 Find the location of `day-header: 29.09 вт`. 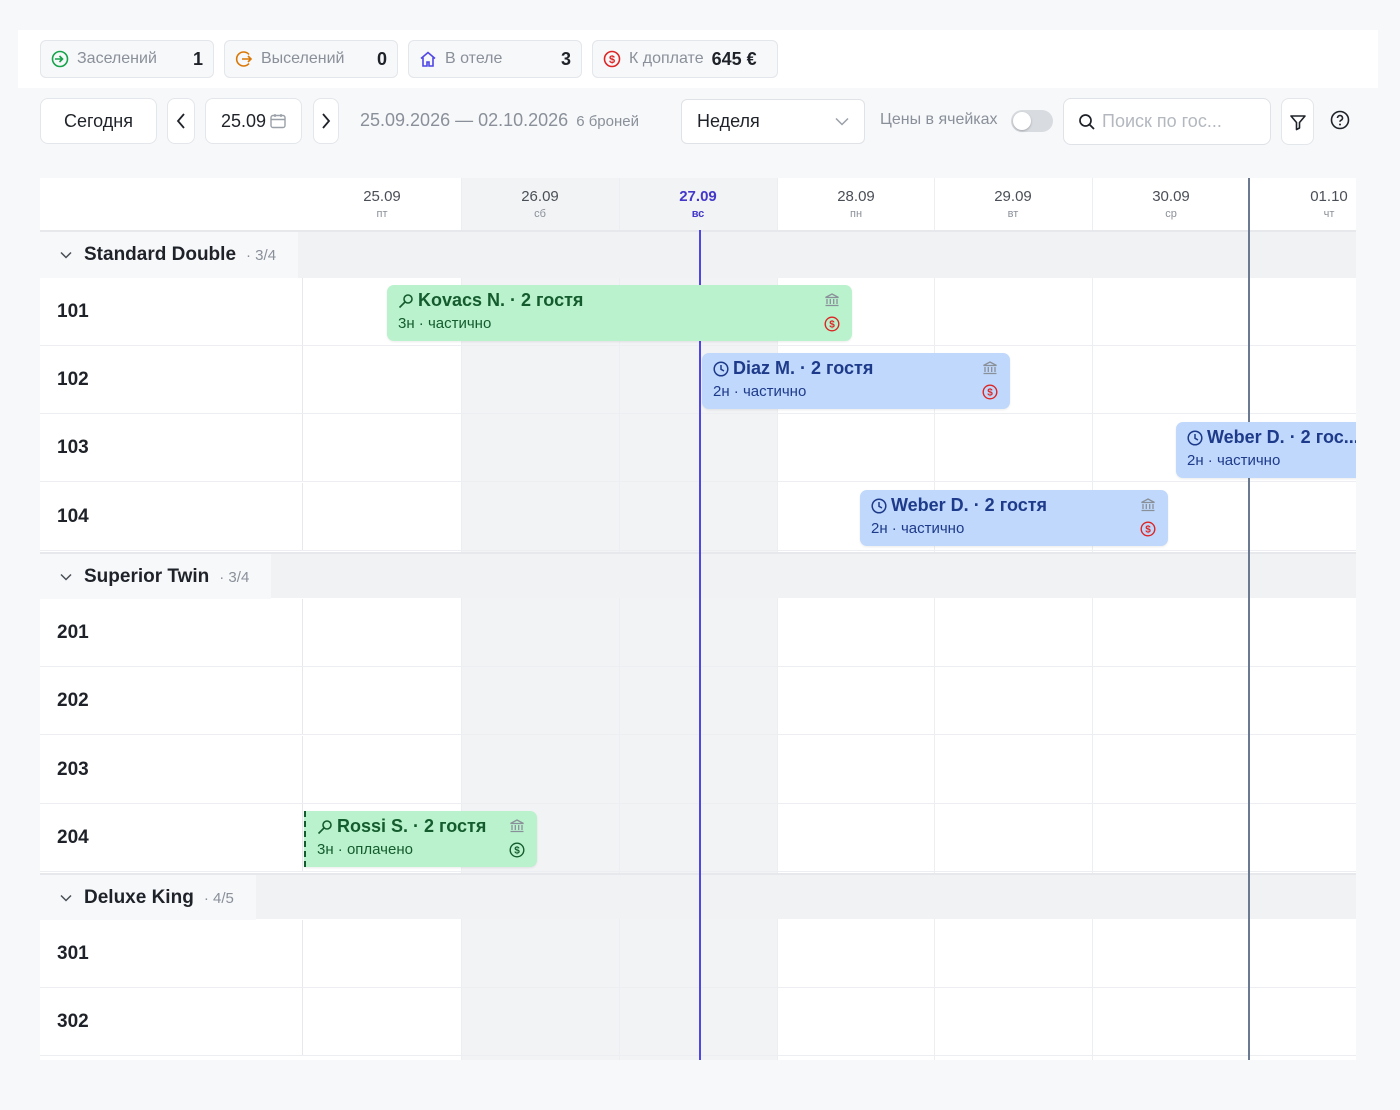

day-header: 29.09 вт is located at coordinates (1013, 204).